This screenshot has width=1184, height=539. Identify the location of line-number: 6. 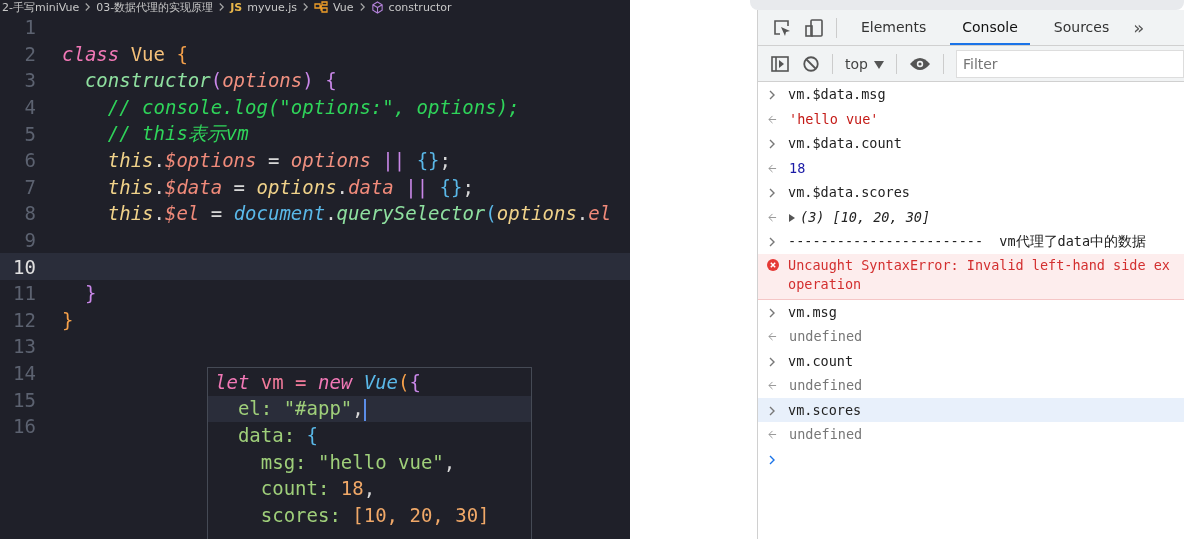
(29, 160).